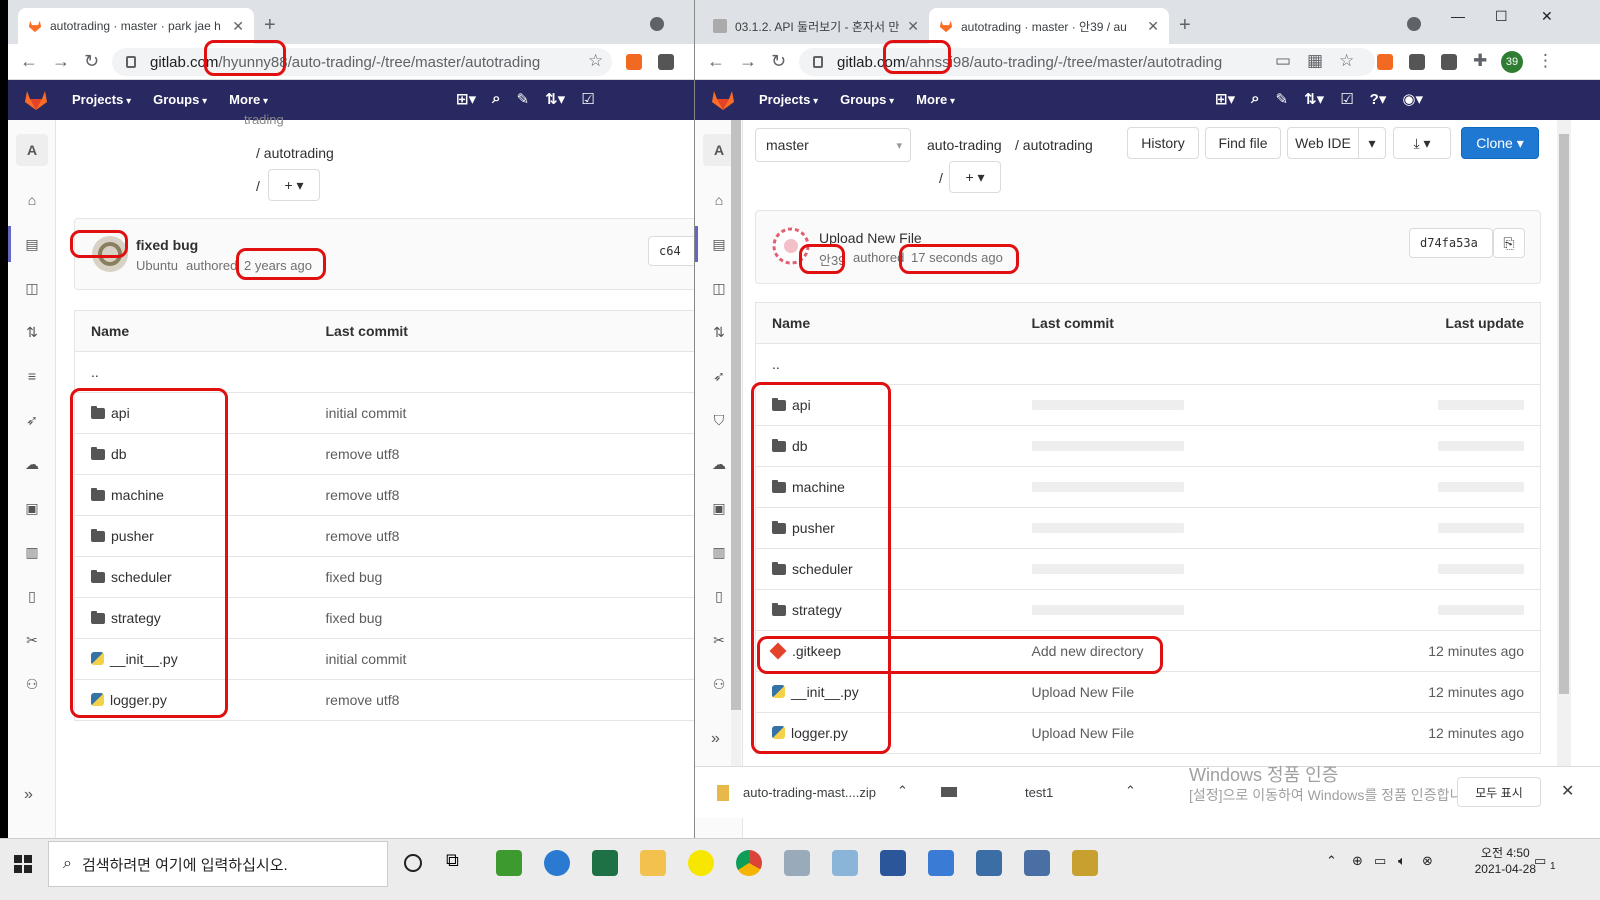 The height and width of the screenshot is (900, 1600). I want to click on tab-autotrading: autotrading · master · park jae h ✕, so click(136, 26).